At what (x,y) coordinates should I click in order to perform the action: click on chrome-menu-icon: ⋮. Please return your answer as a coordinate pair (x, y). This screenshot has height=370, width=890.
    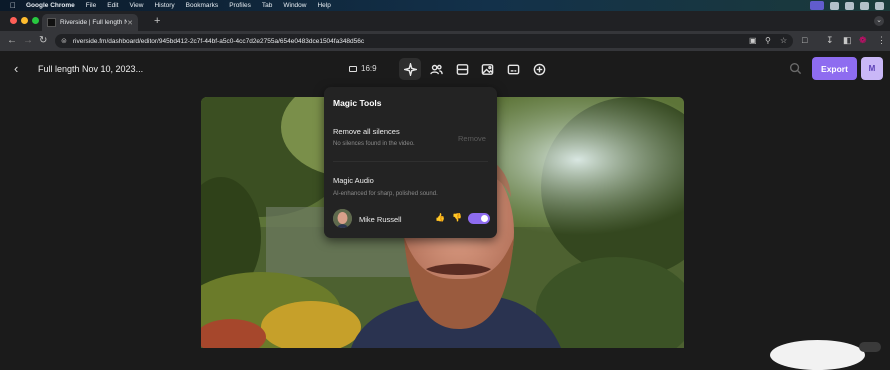
    Looking at the image, I should click on (881, 40).